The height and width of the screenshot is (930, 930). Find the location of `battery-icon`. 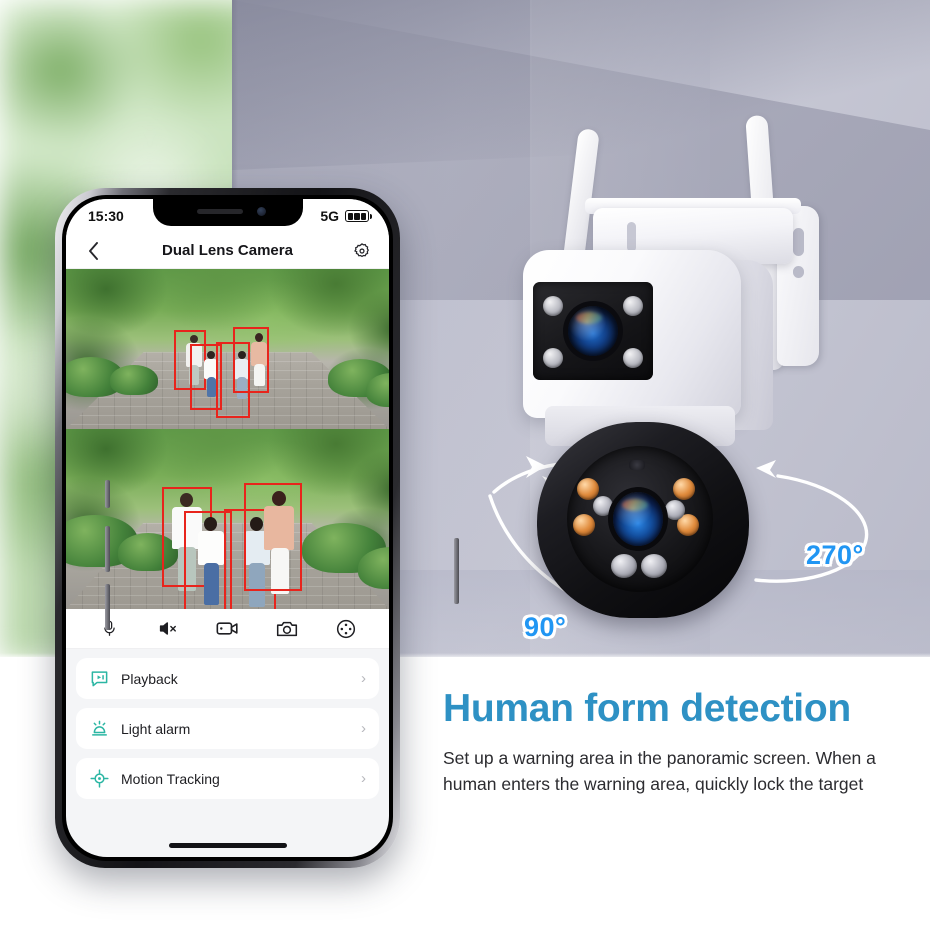

battery-icon is located at coordinates (358, 216).